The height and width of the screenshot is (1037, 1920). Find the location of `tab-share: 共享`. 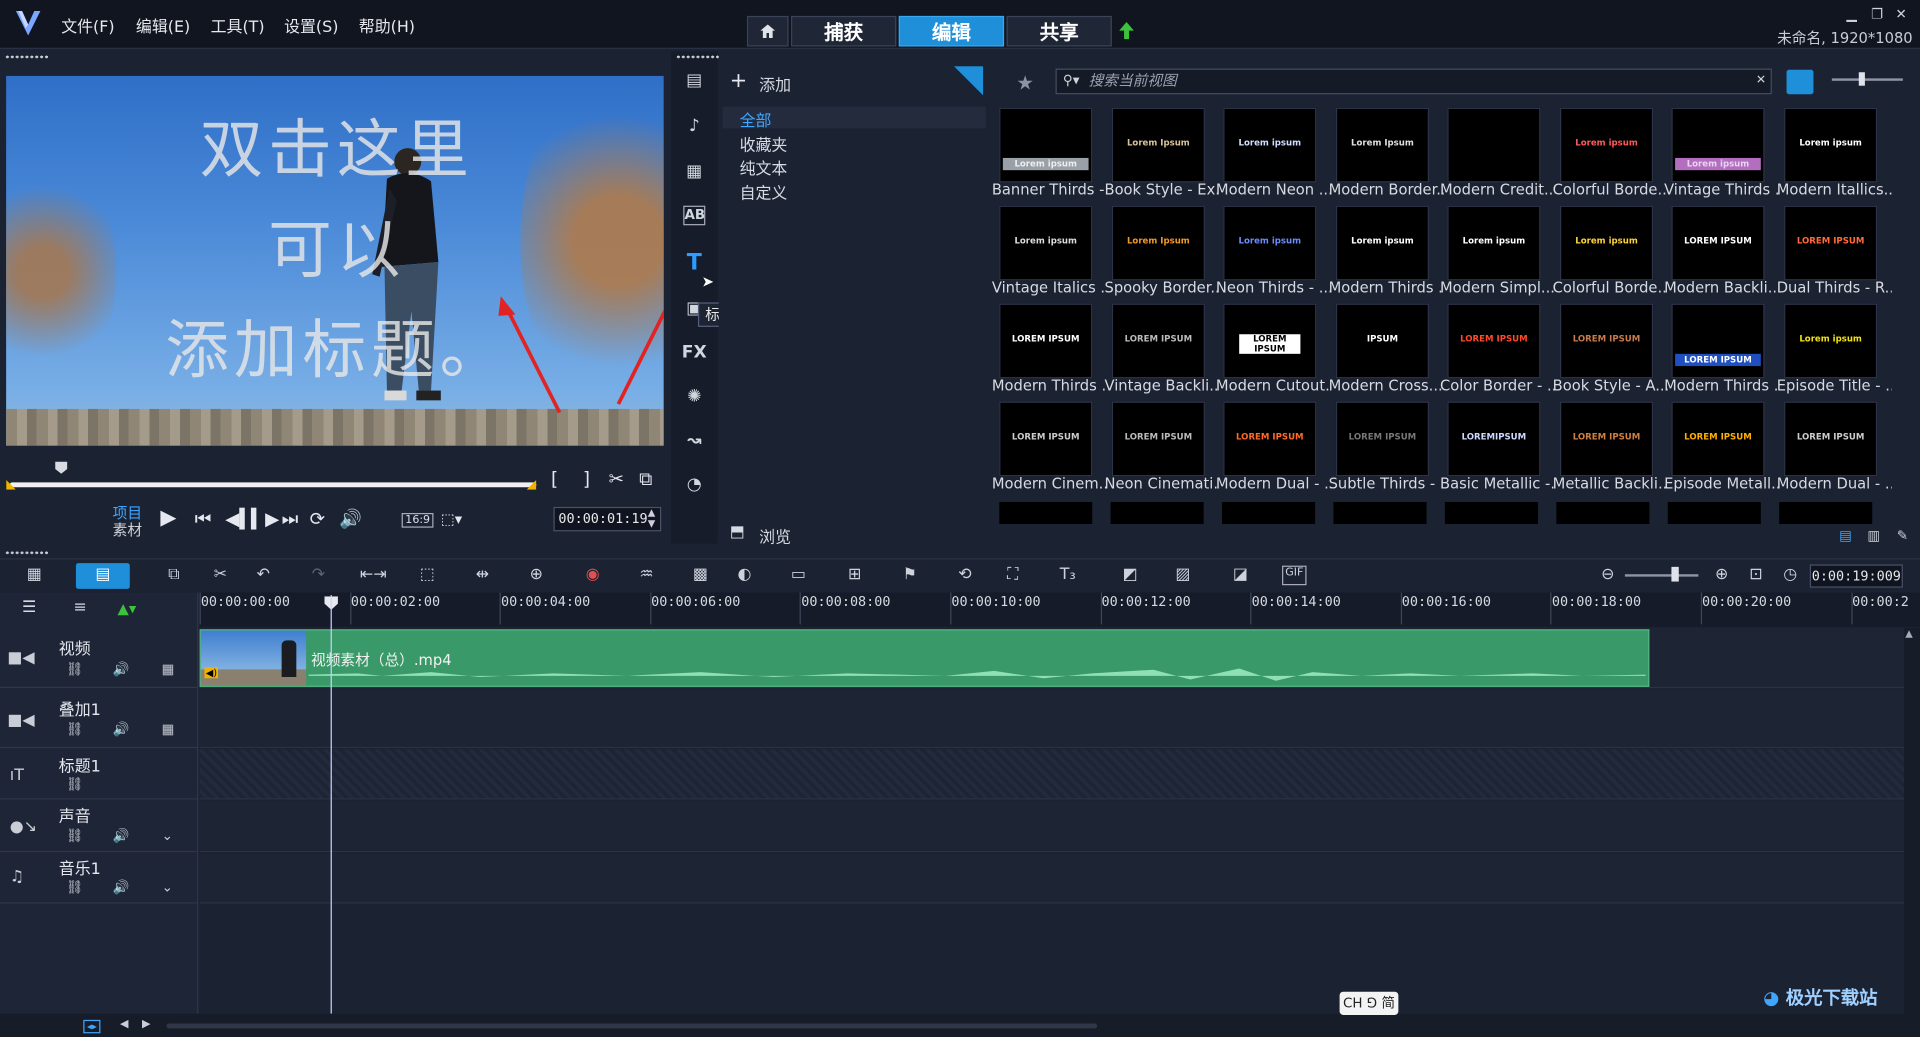

tab-share: 共享 is located at coordinates (1059, 31).